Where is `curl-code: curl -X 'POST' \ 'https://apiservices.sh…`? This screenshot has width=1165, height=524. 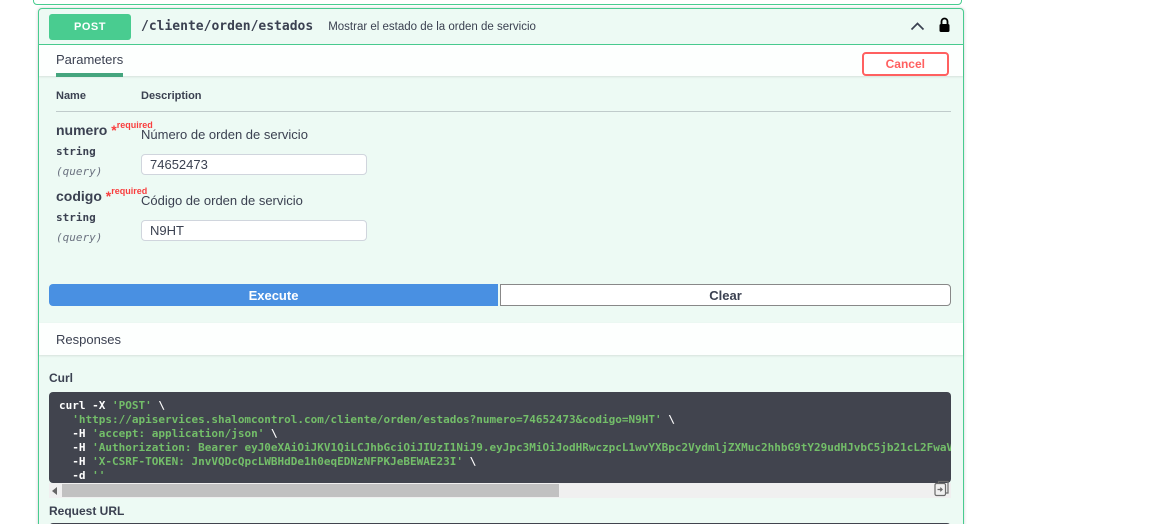 curl-code: curl -X 'POST' \ 'https://apiservices.sh… is located at coordinates (500, 437).